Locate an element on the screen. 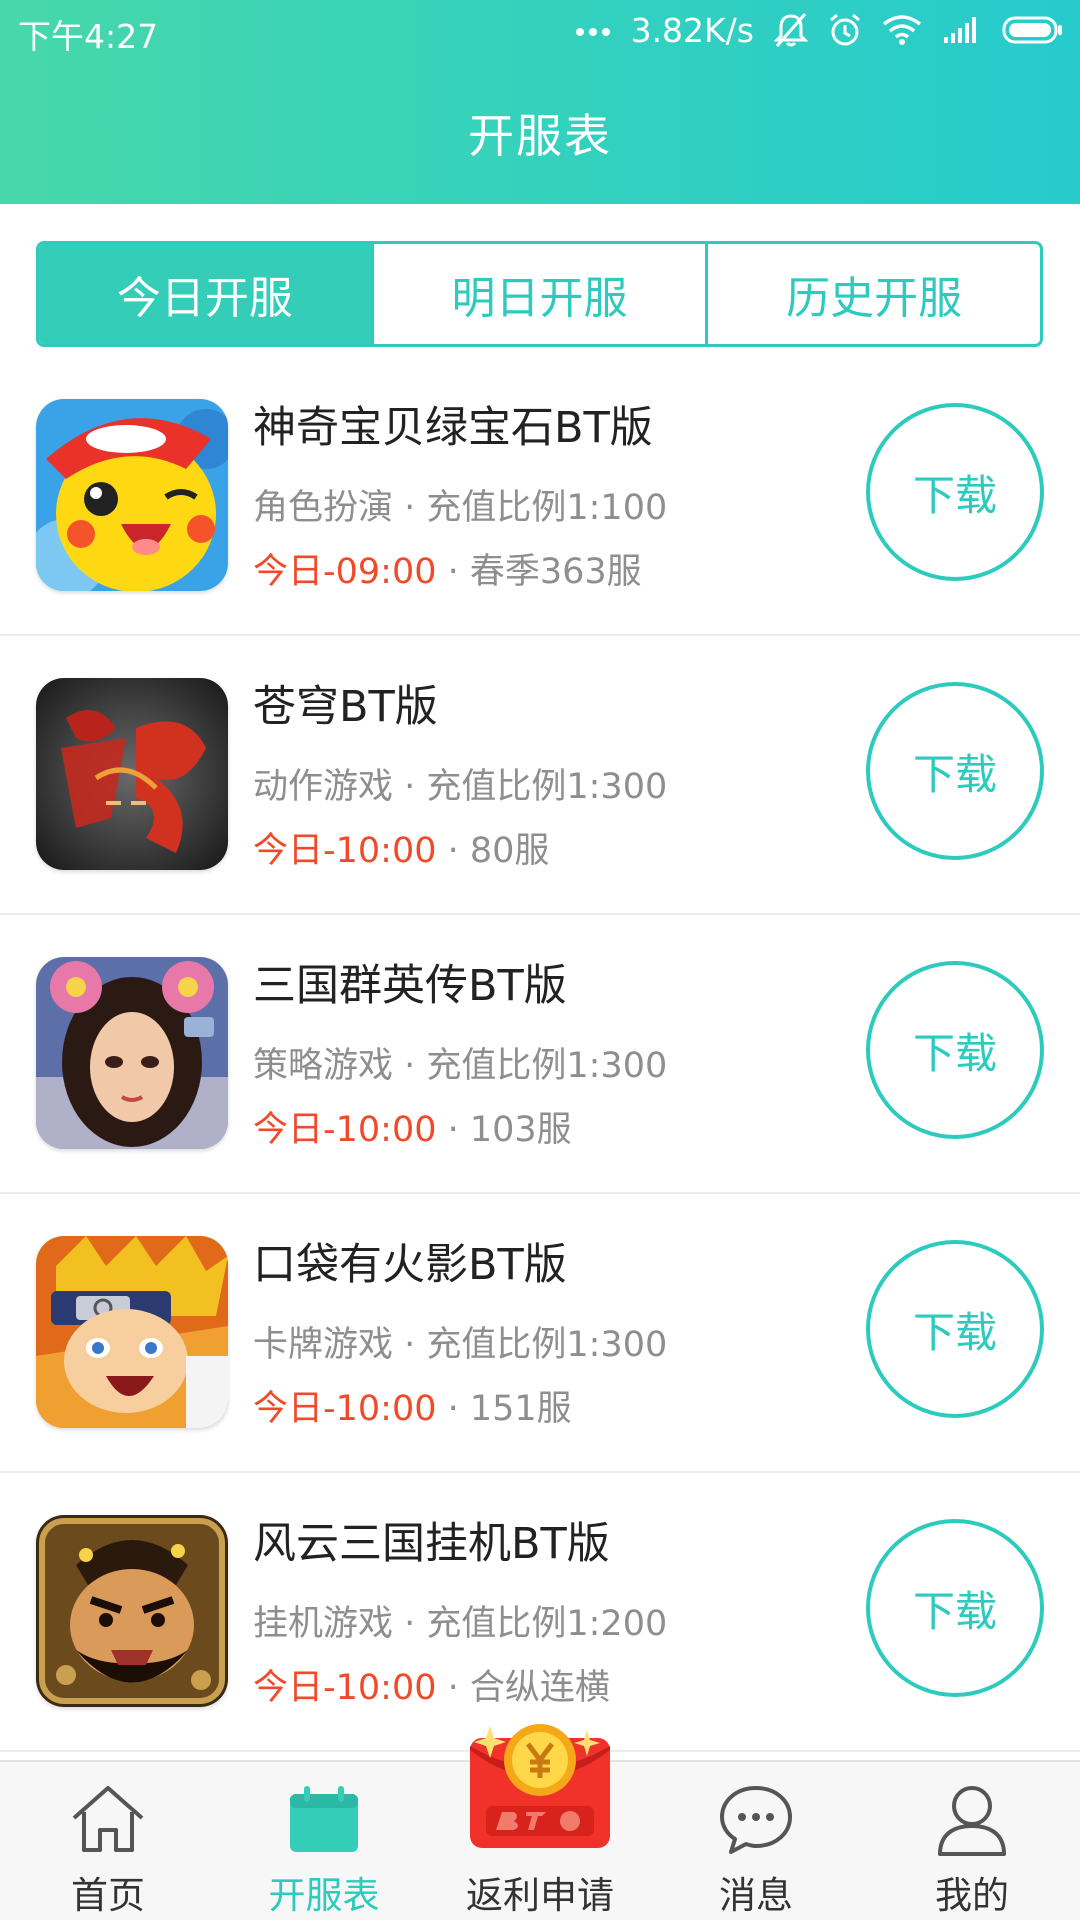 This screenshot has height=1920, width=1080. game-name: 口袋有火影BT版 is located at coordinates (410, 1265).